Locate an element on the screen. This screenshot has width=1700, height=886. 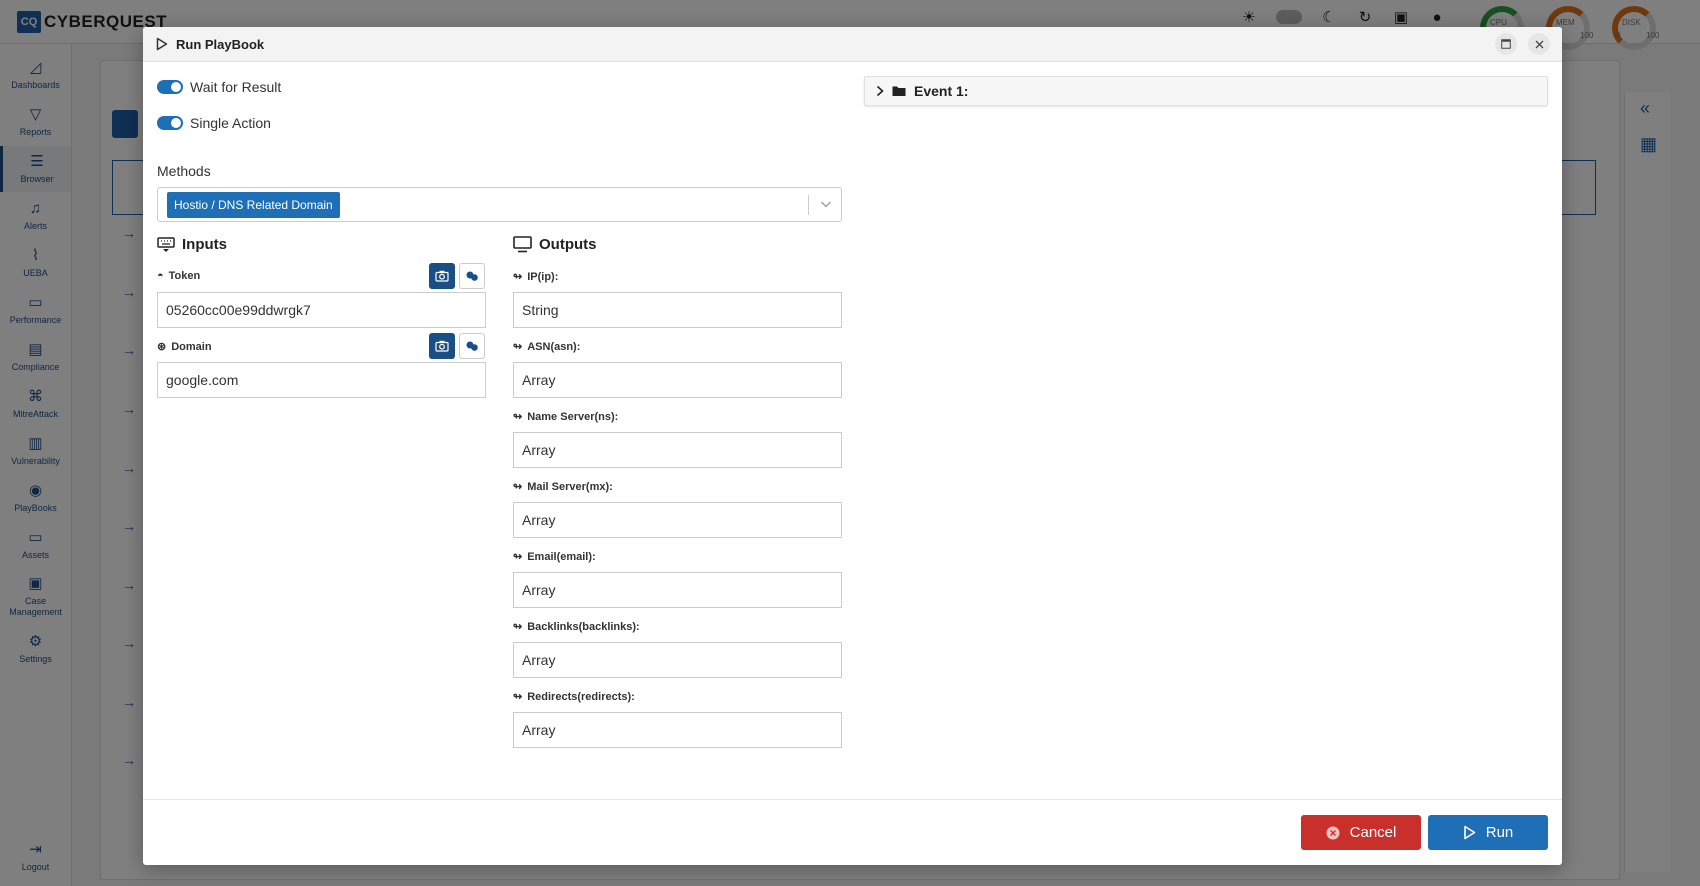
output-ip-field: String is located at coordinates (677, 310).